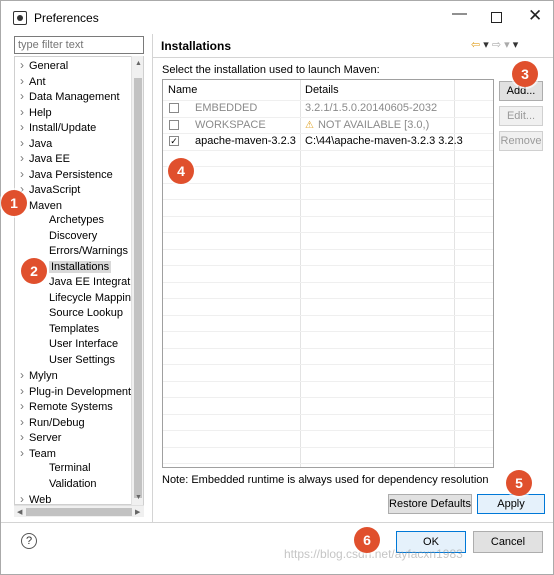 The image size is (554, 575). What do you see at coordinates (79, 45) in the screenshot?
I see `filter-input` at bounding box center [79, 45].